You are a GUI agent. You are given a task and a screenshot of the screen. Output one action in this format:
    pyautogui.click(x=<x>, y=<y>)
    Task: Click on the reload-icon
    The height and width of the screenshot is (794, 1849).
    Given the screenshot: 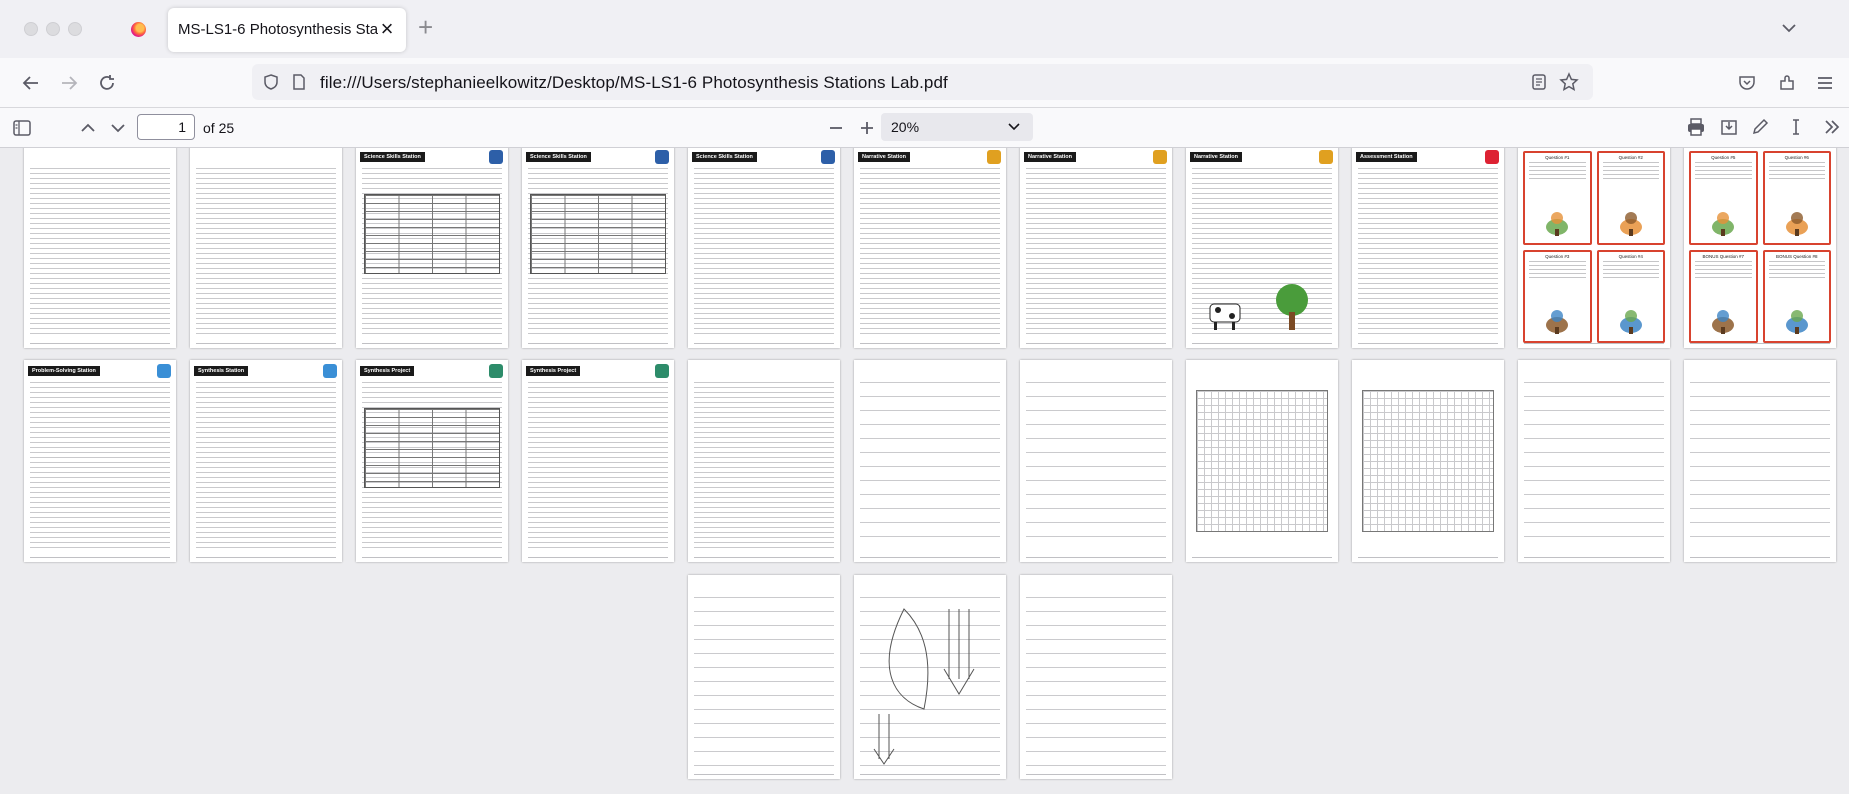 What is the action you would take?
    pyautogui.click(x=107, y=83)
    